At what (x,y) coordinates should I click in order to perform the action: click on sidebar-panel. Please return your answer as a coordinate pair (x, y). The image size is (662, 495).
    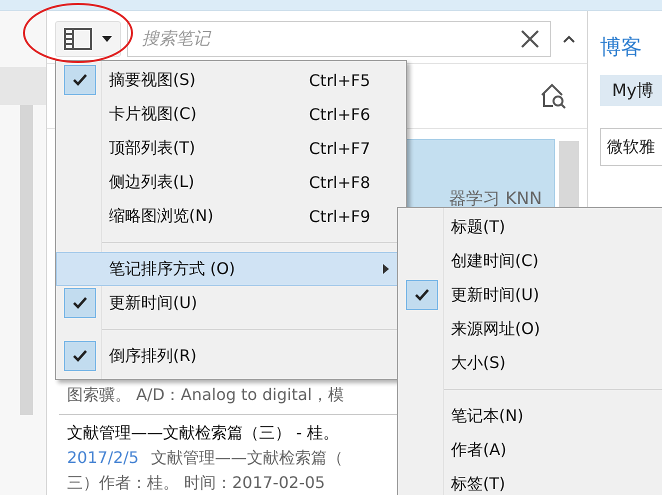
    Looking at the image, I should click on (23, 86).